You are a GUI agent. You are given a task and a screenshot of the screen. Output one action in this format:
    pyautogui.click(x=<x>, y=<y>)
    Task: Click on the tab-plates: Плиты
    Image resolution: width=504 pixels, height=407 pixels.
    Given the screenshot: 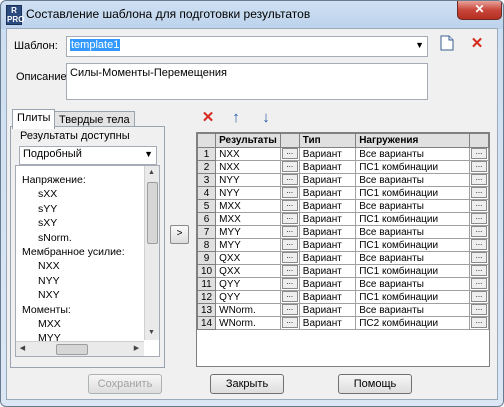 What is the action you would take?
    pyautogui.click(x=34, y=119)
    